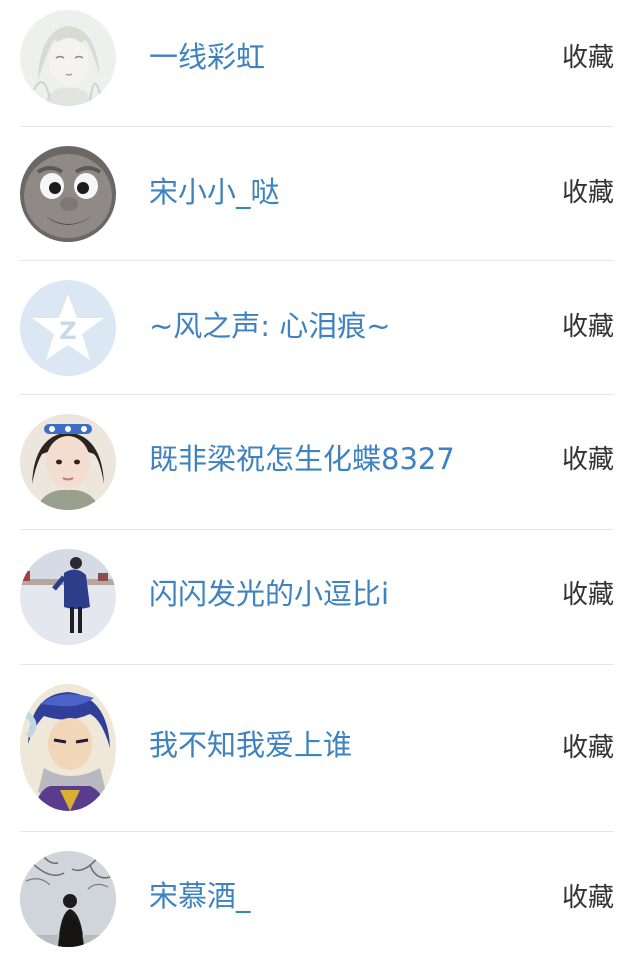 Image resolution: width=640 pixels, height=964 pixels. I want to click on list-item: 宋小小_哒 收藏, so click(317, 194).